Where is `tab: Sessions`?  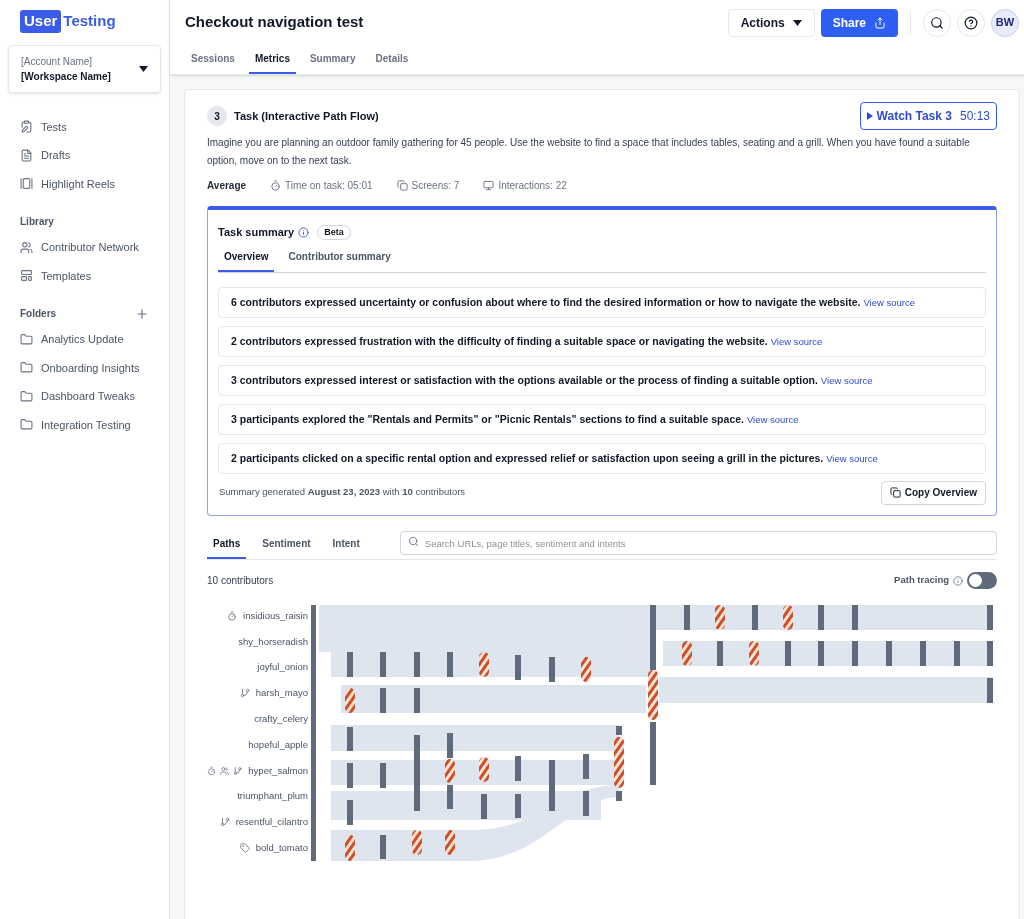
tab: Sessions is located at coordinates (213, 59).